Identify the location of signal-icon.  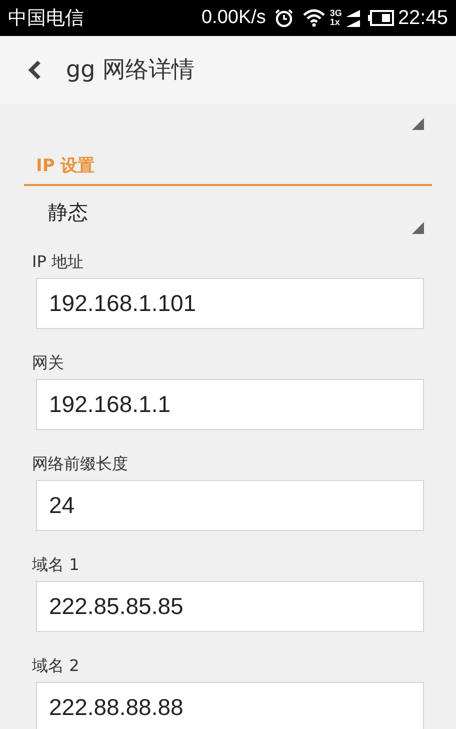
(353, 18).